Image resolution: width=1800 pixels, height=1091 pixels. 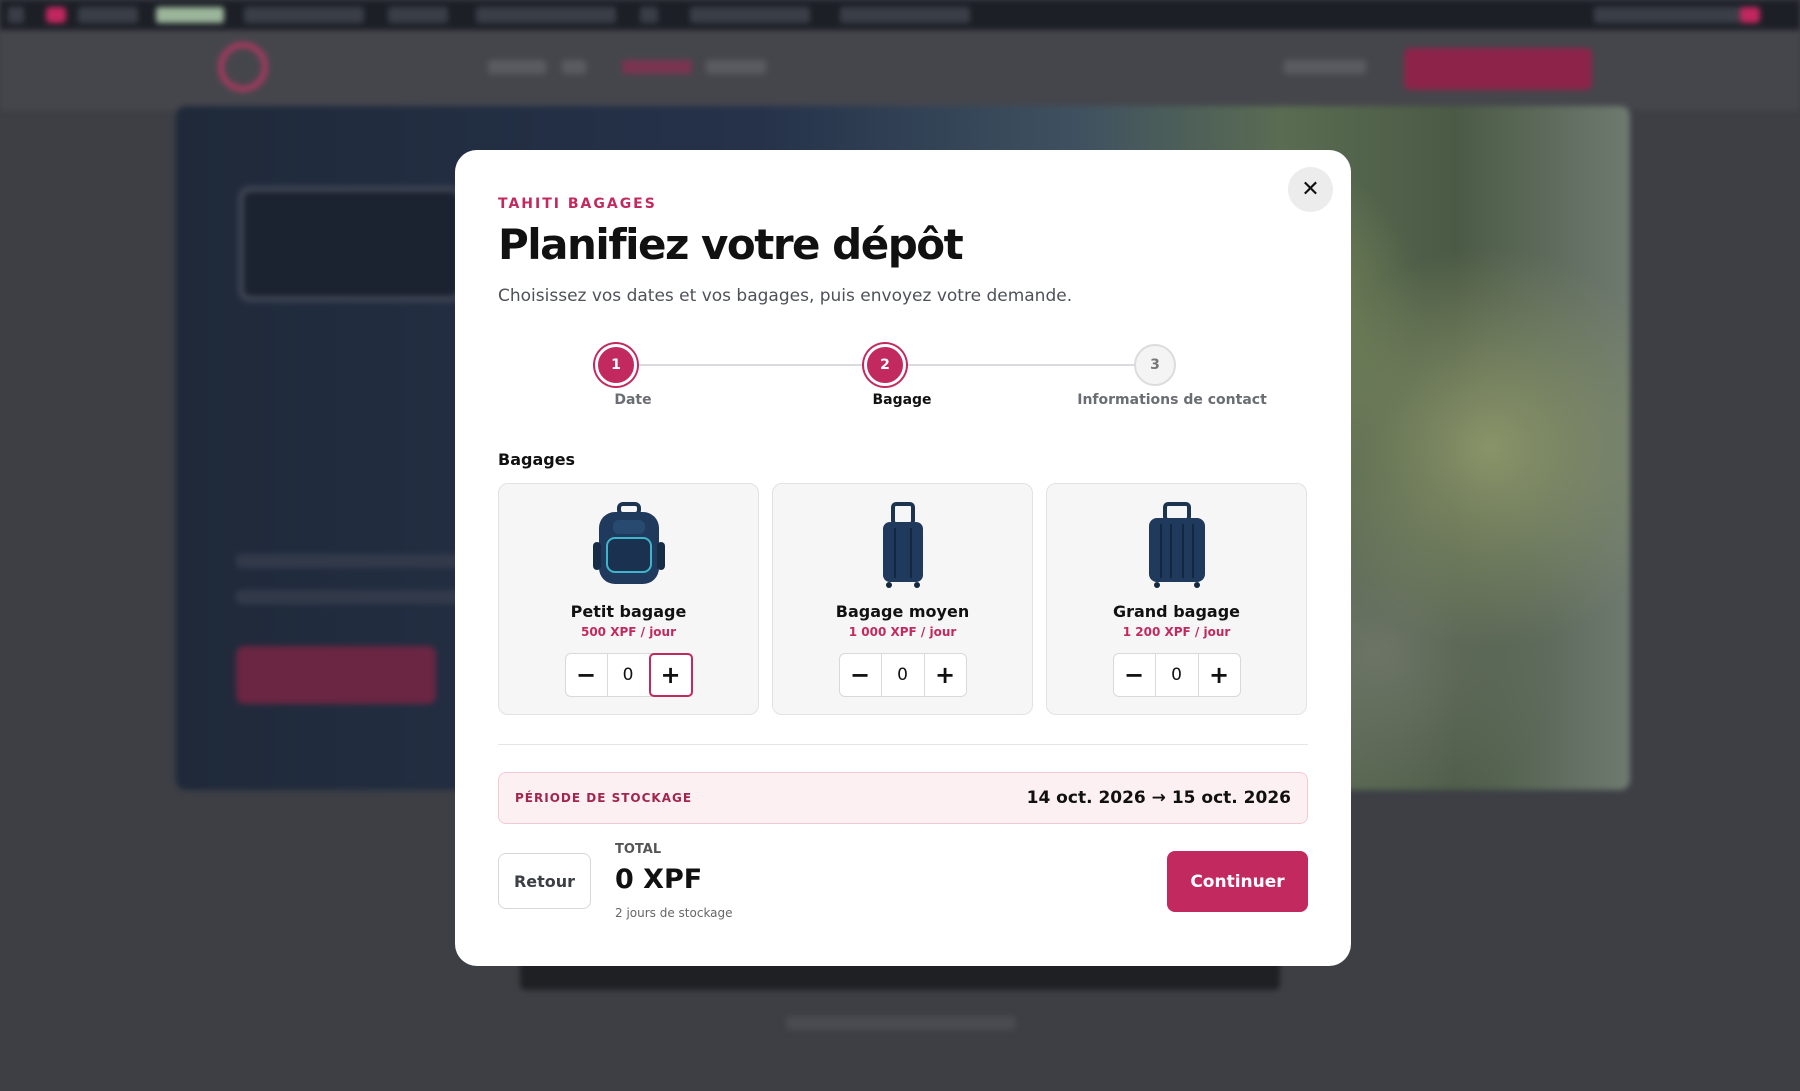 I want to click on total-note: 2 jours de stockage, so click(x=674, y=913).